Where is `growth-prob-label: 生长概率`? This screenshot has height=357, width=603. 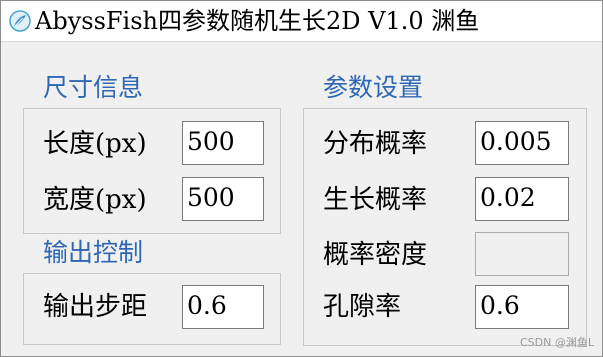 growth-prob-label: 生长概率 is located at coordinates (375, 200).